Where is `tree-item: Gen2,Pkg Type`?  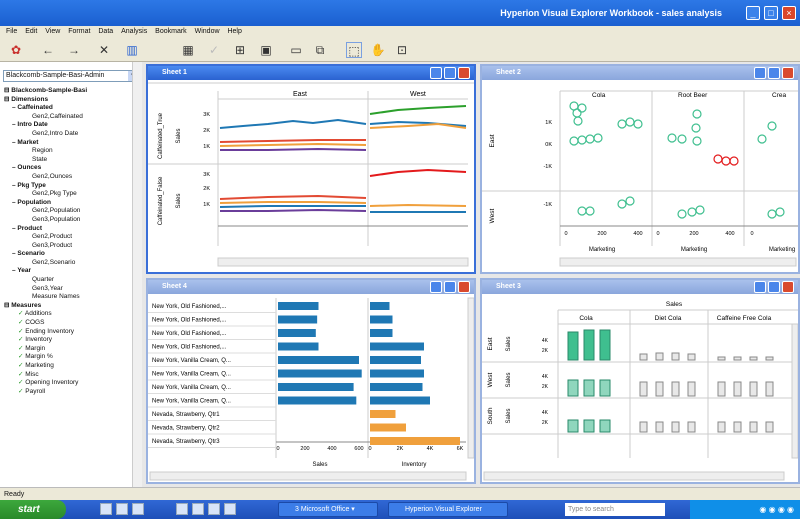
tree-item: Gen2,Pkg Type is located at coordinates (72, 194).